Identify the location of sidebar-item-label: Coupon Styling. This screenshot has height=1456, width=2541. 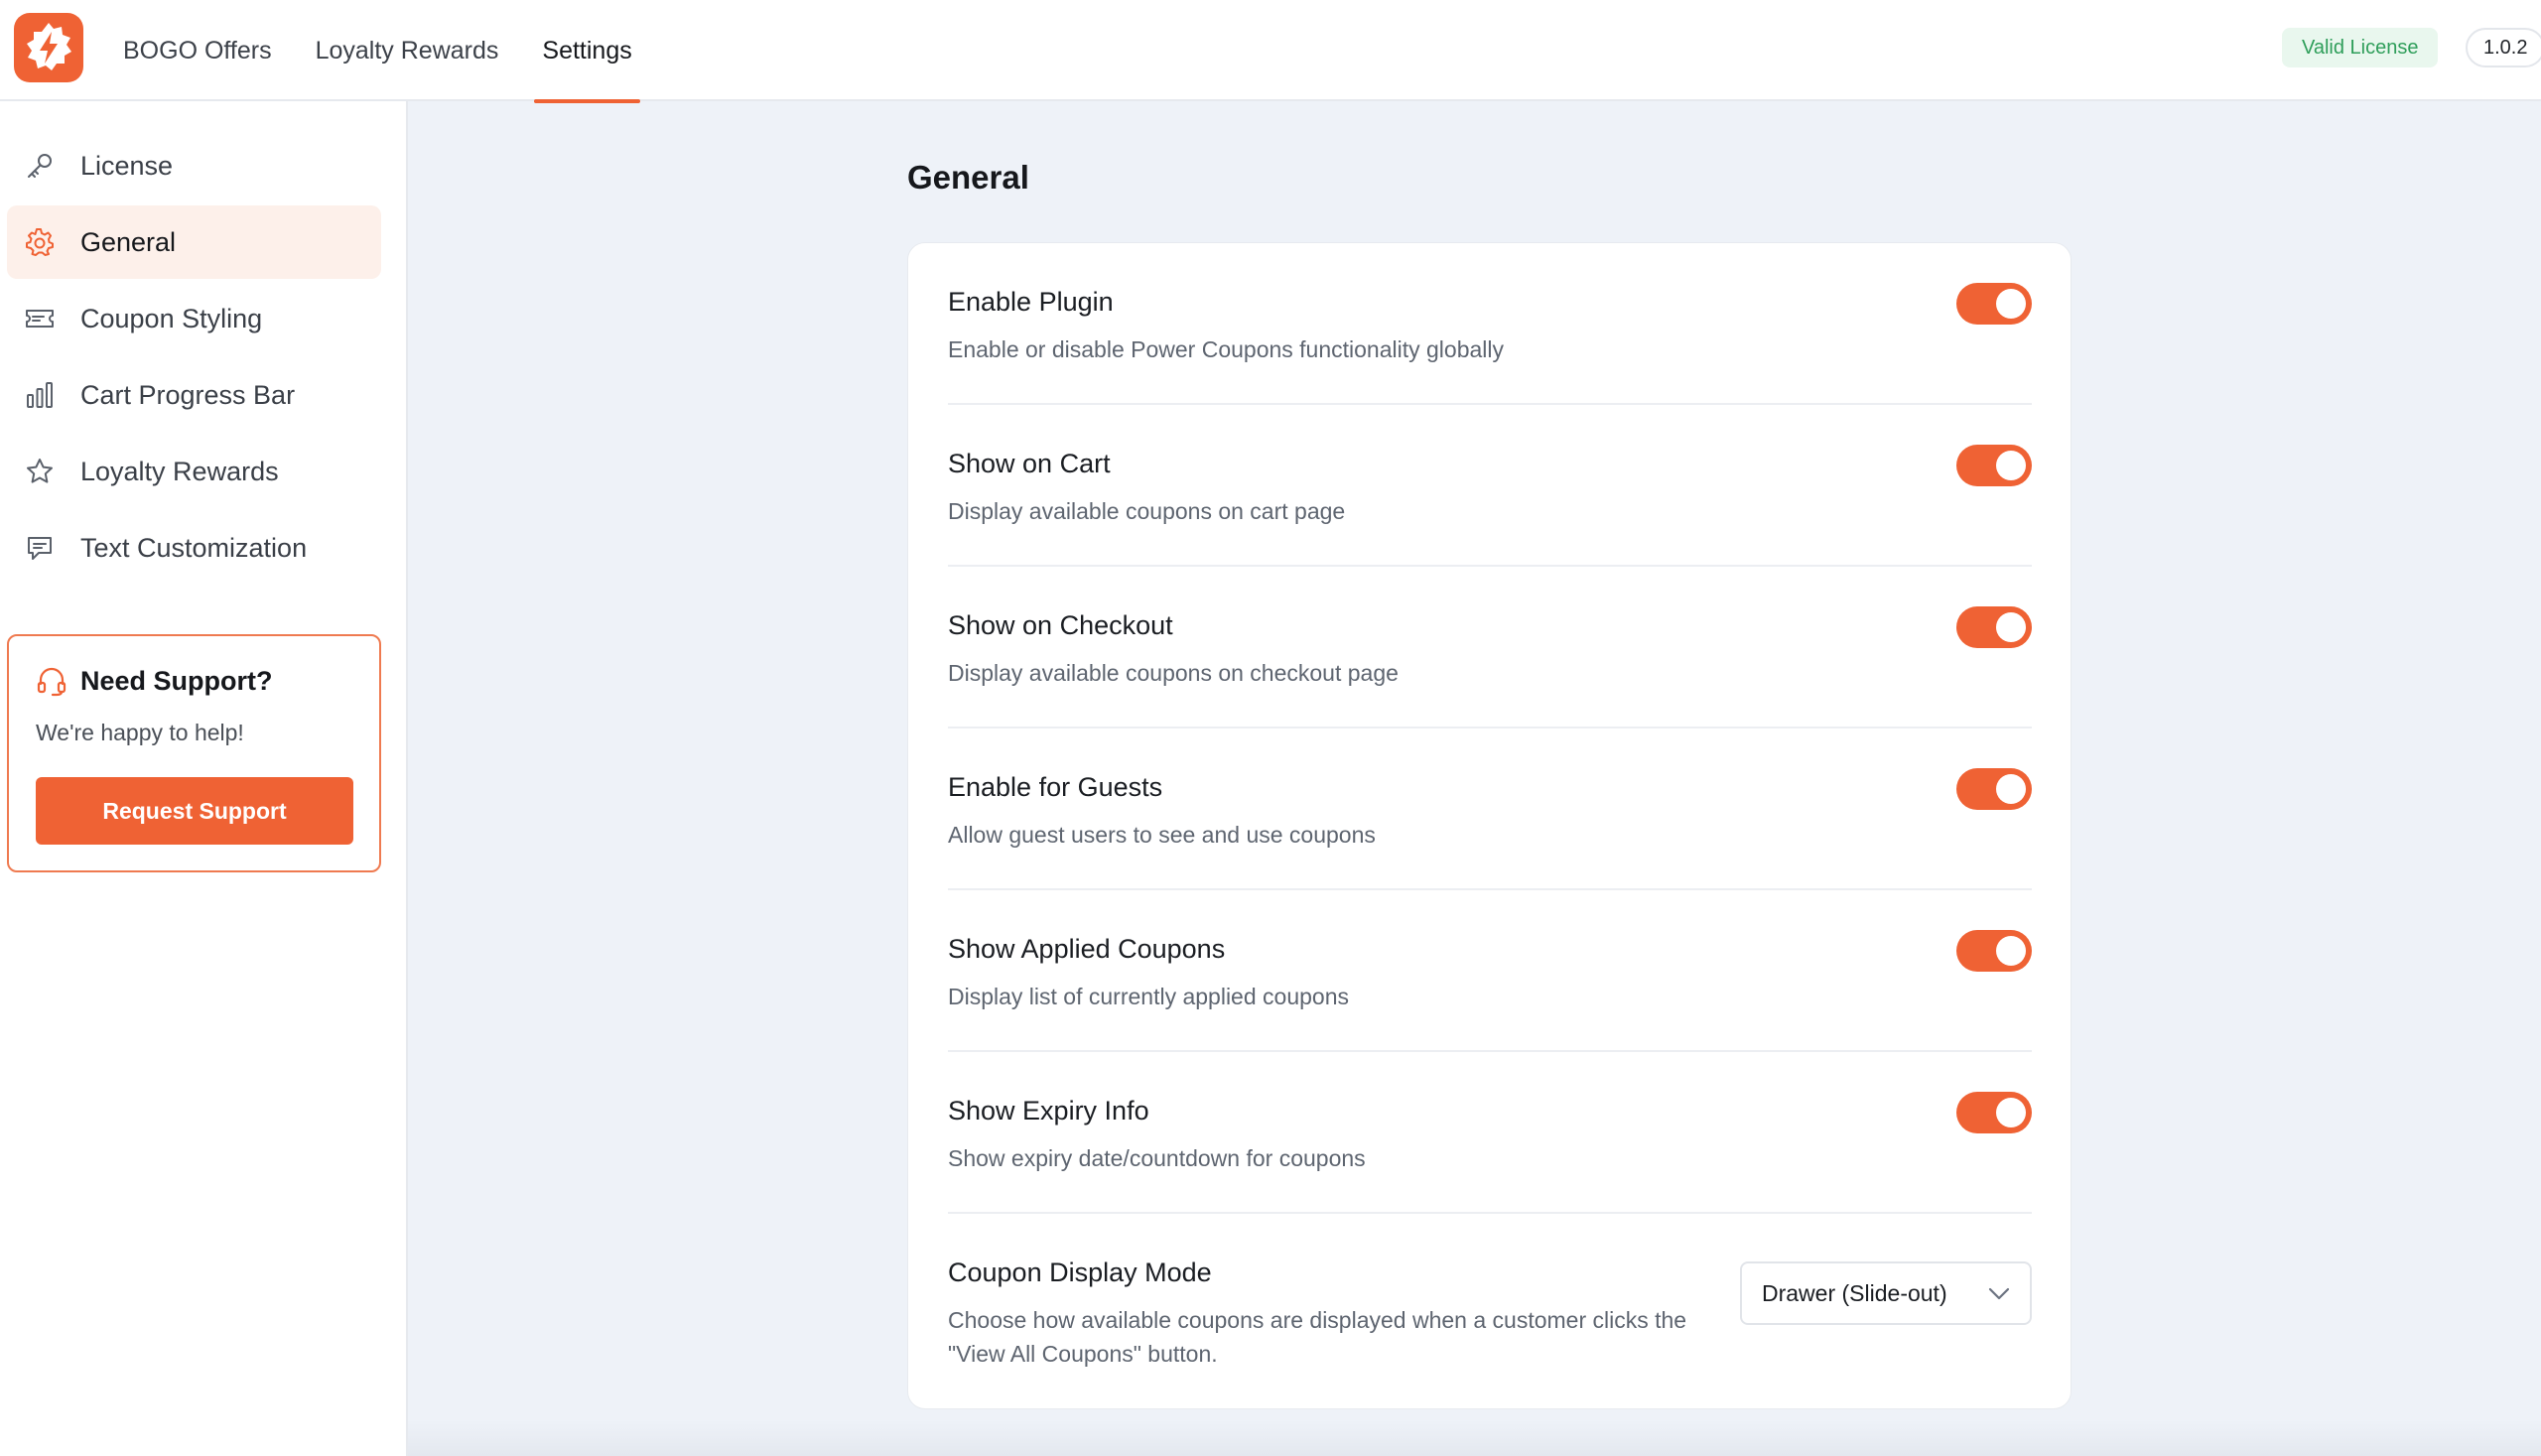
(171, 318).